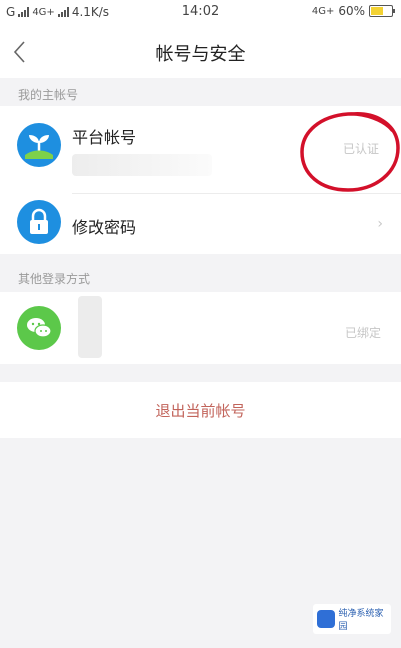 The image size is (401, 648). What do you see at coordinates (350, 152) in the screenshot?
I see `annotation-circle` at bounding box center [350, 152].